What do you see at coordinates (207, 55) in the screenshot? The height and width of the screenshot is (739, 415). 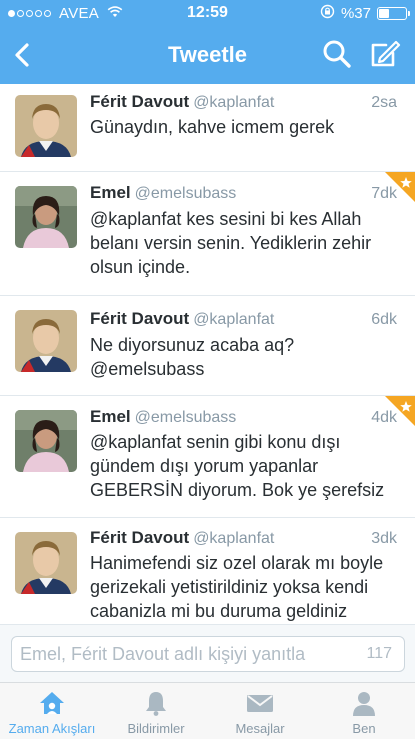 I see `nav-bar: Tweetle` at bounding box center [207, 55].